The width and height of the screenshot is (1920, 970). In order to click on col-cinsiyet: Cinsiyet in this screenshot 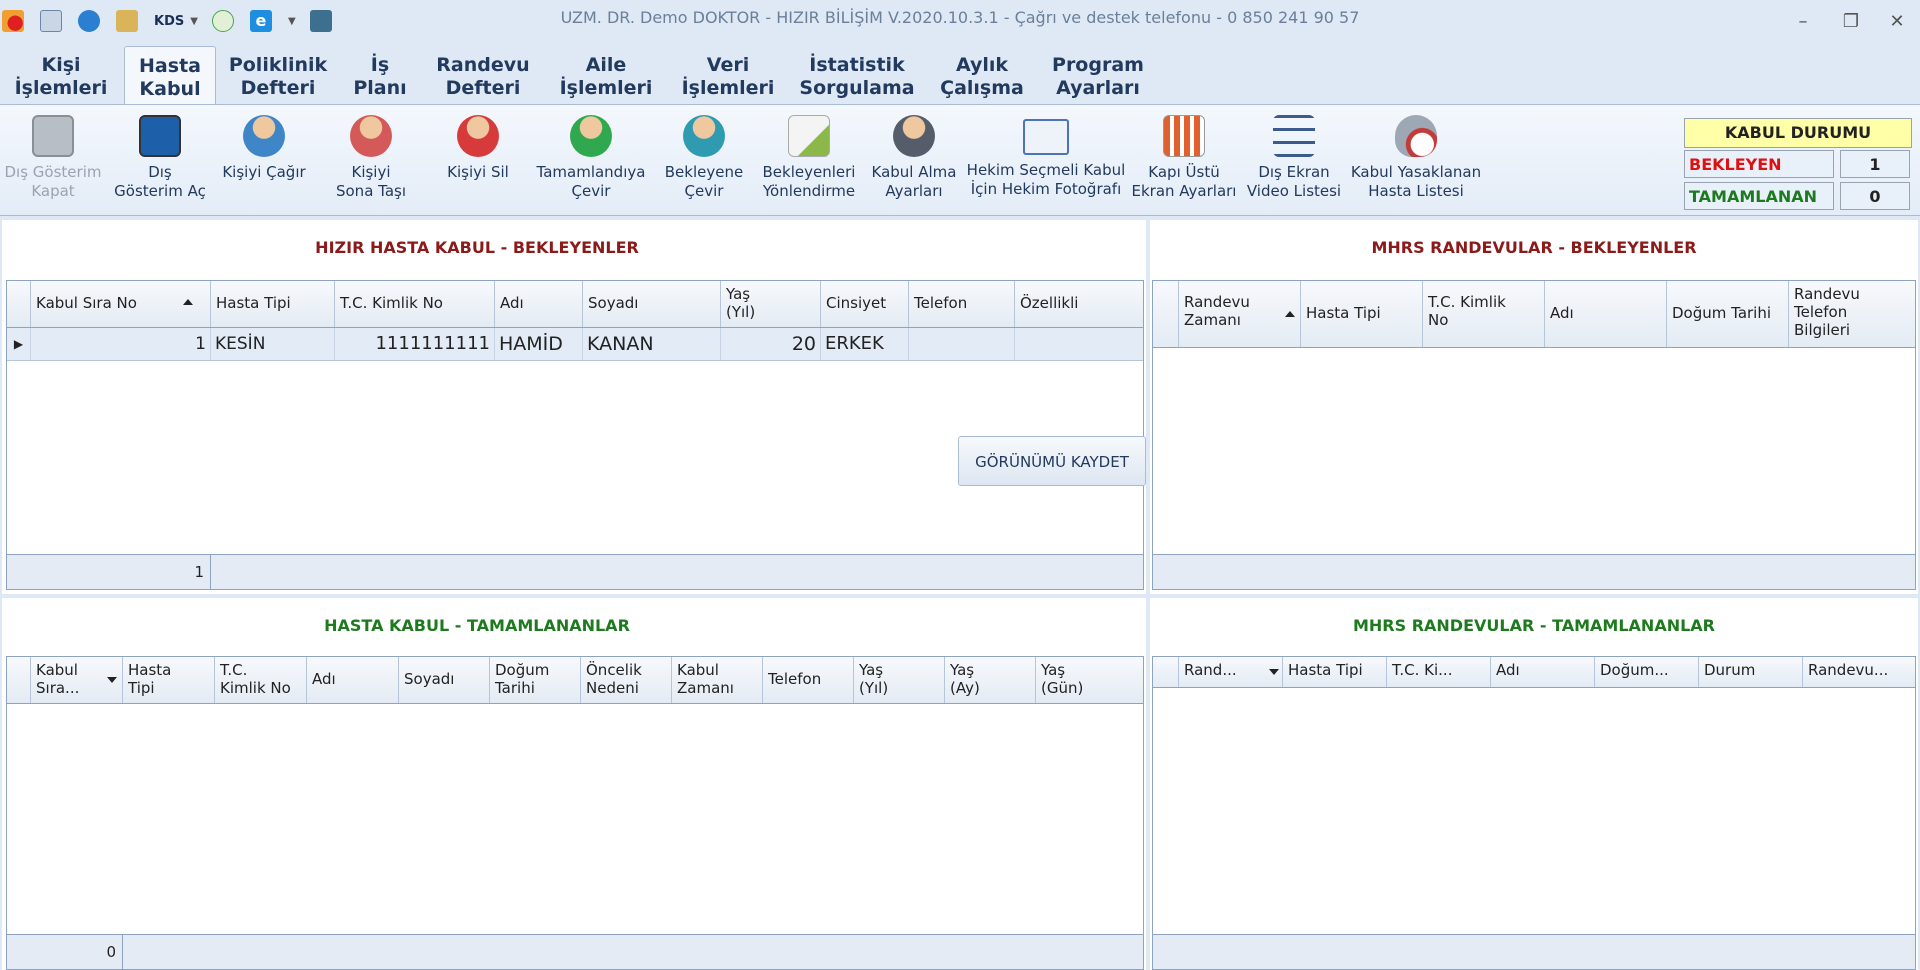, I will do `click(865, 304)`.